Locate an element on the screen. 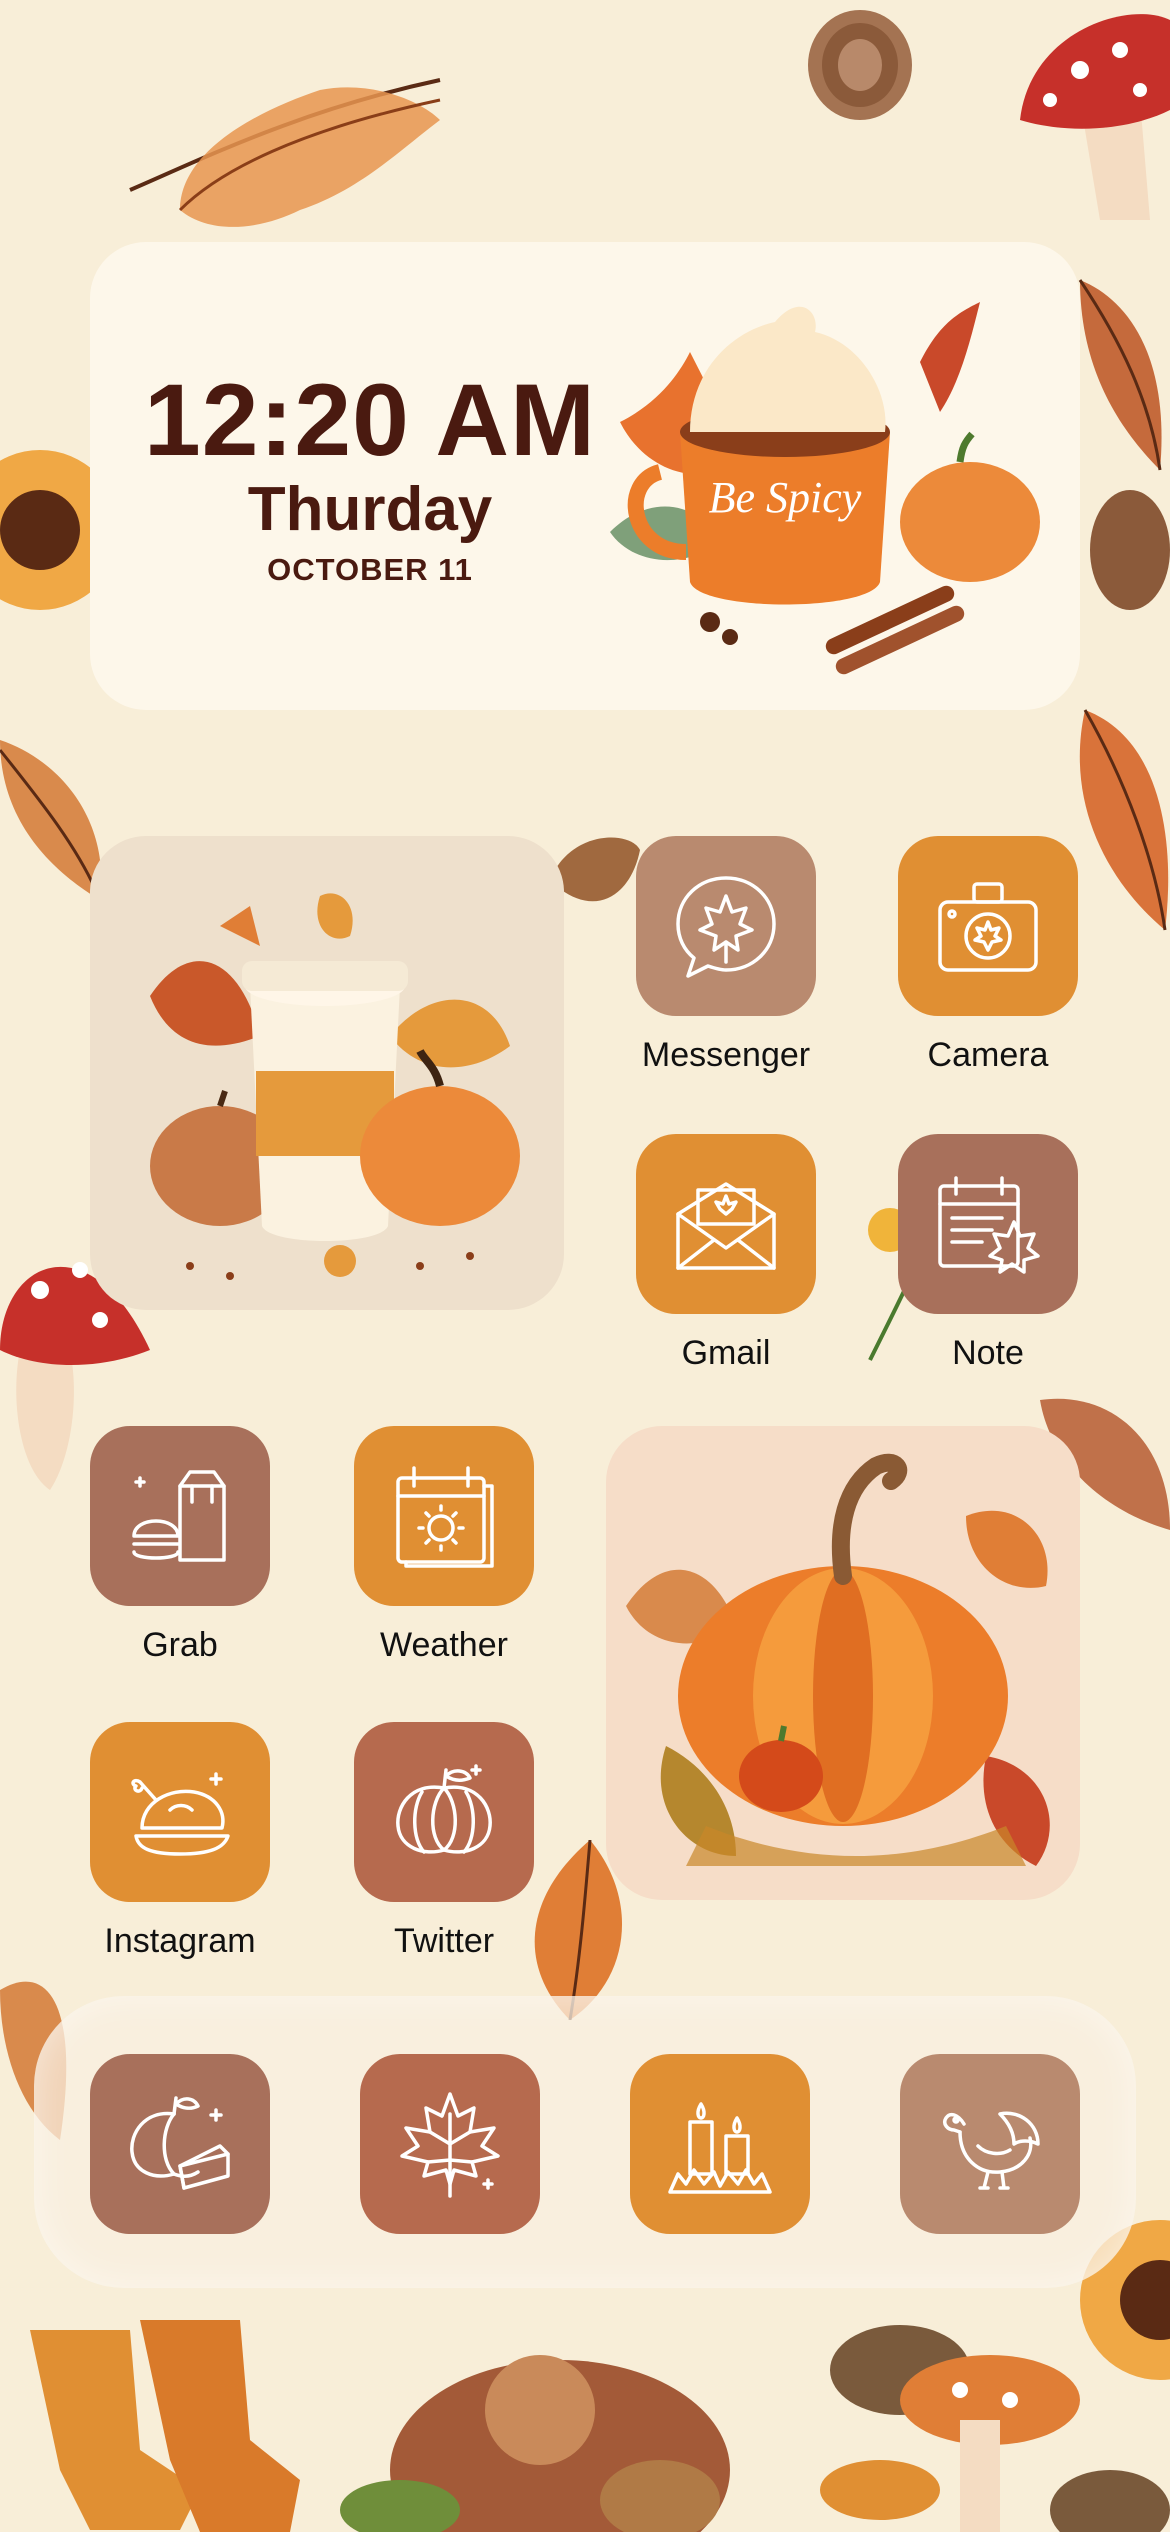 This screenshot has width=1170, height=2532. spice-mug-illustration: Be Spicy is located at coordinates (825, 488).